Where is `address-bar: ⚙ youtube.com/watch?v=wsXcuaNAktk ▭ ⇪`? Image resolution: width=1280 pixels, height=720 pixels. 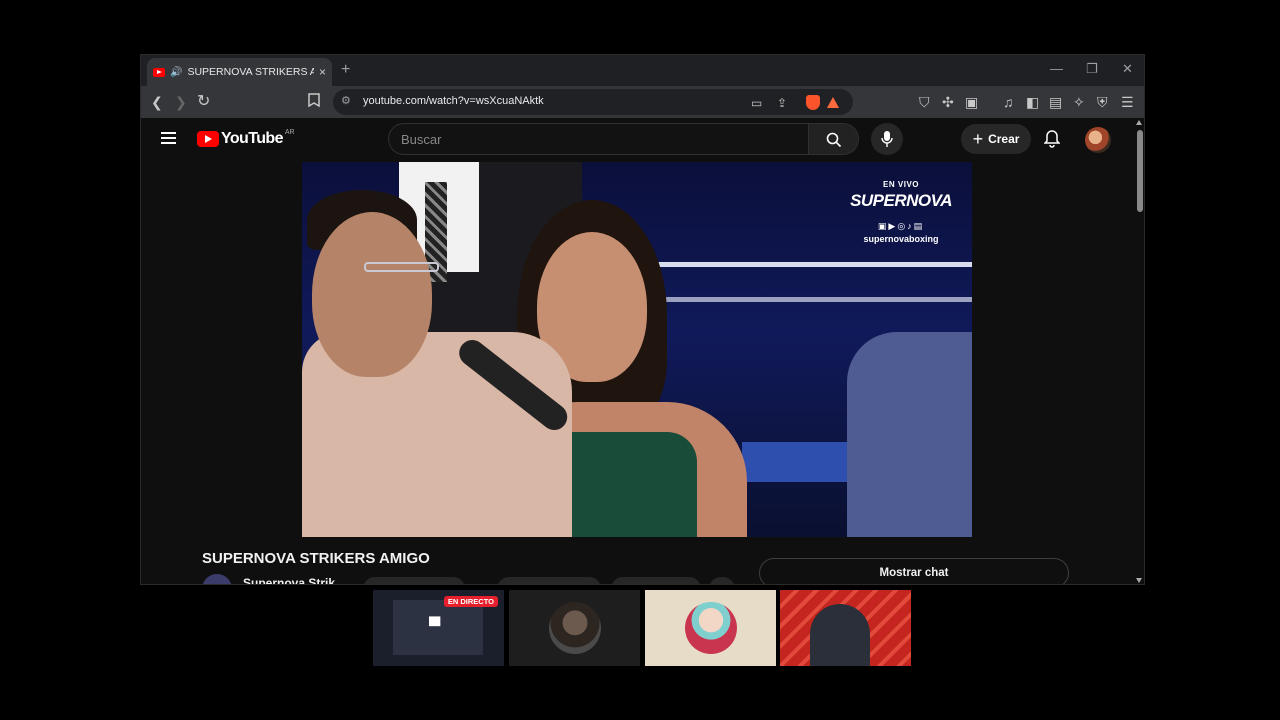 address-bar: ⚙ youtube.com/watch?v=wsXcuaNAktk ▭ ⇪ is located at coordinates (593, 102).